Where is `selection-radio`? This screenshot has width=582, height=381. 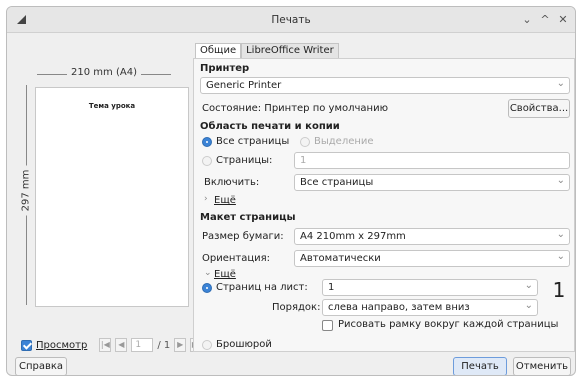 selection-radio is located at coordinates (305, 142).